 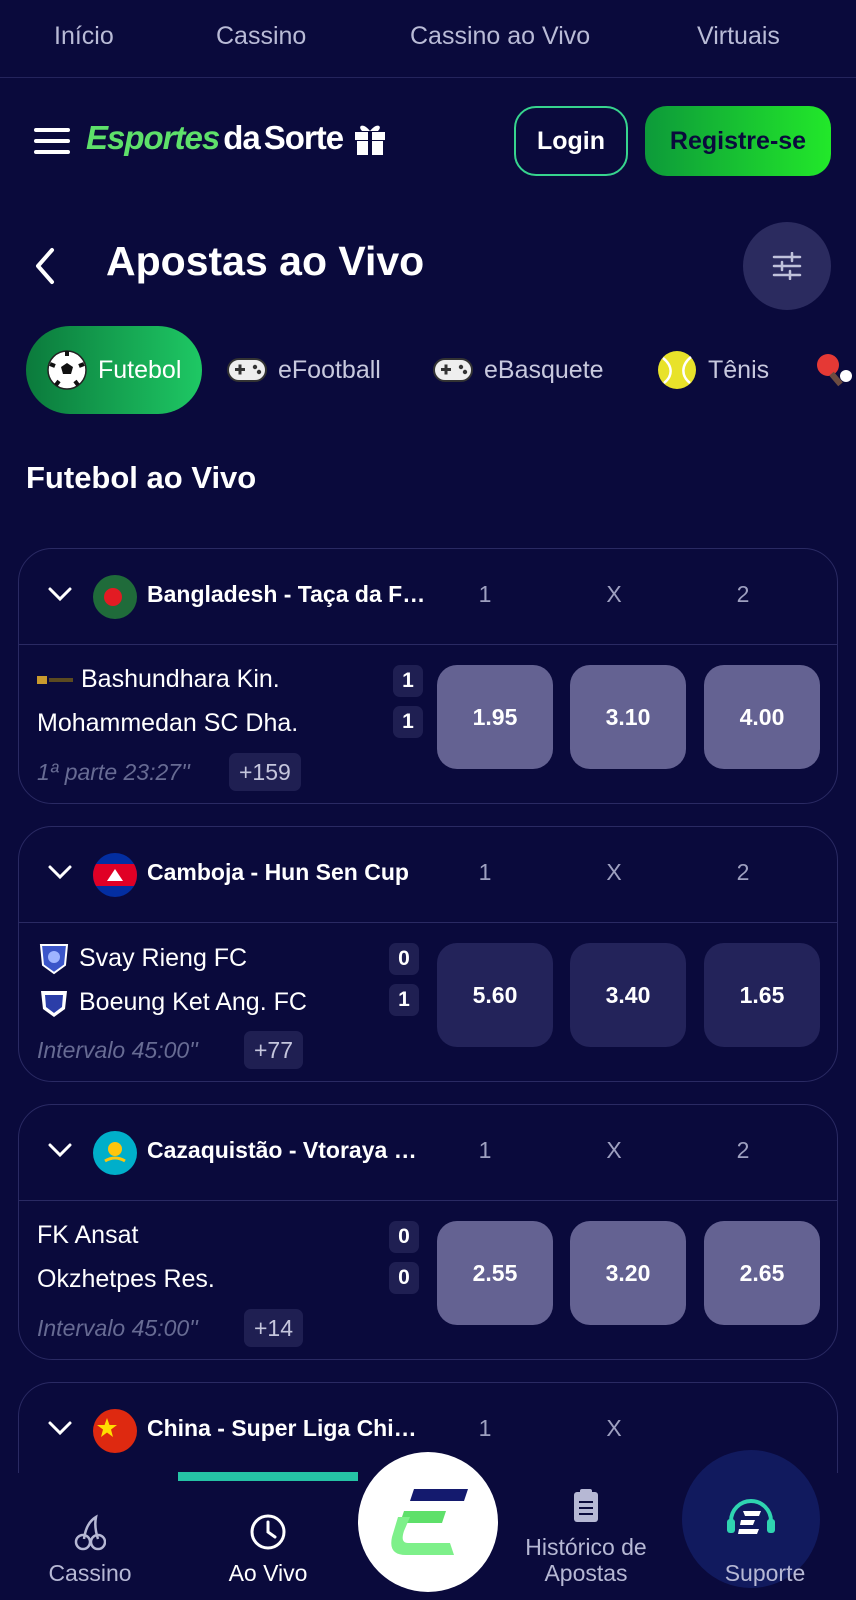 What do you see at coordinates (287, 872) in the screenshot?
I see `league-name: Camboja - Hun Sen Cup` at bounding box center [287, 872].